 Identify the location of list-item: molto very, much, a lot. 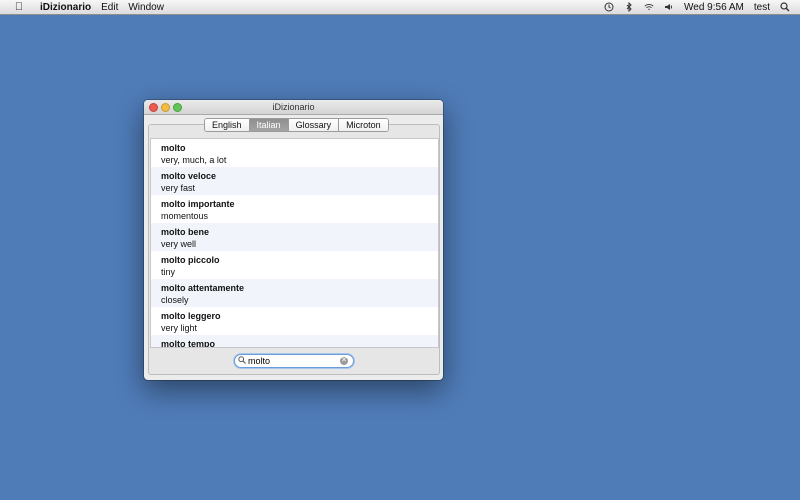
(294, 153).